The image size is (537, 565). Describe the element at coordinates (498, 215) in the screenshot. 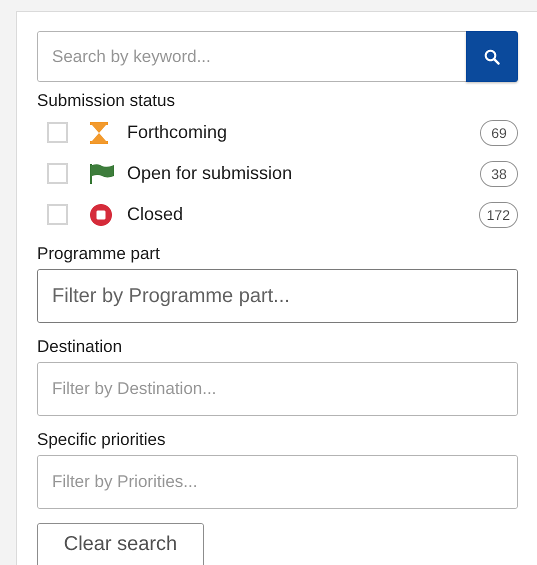

I see `count-badge: 172` at that location.